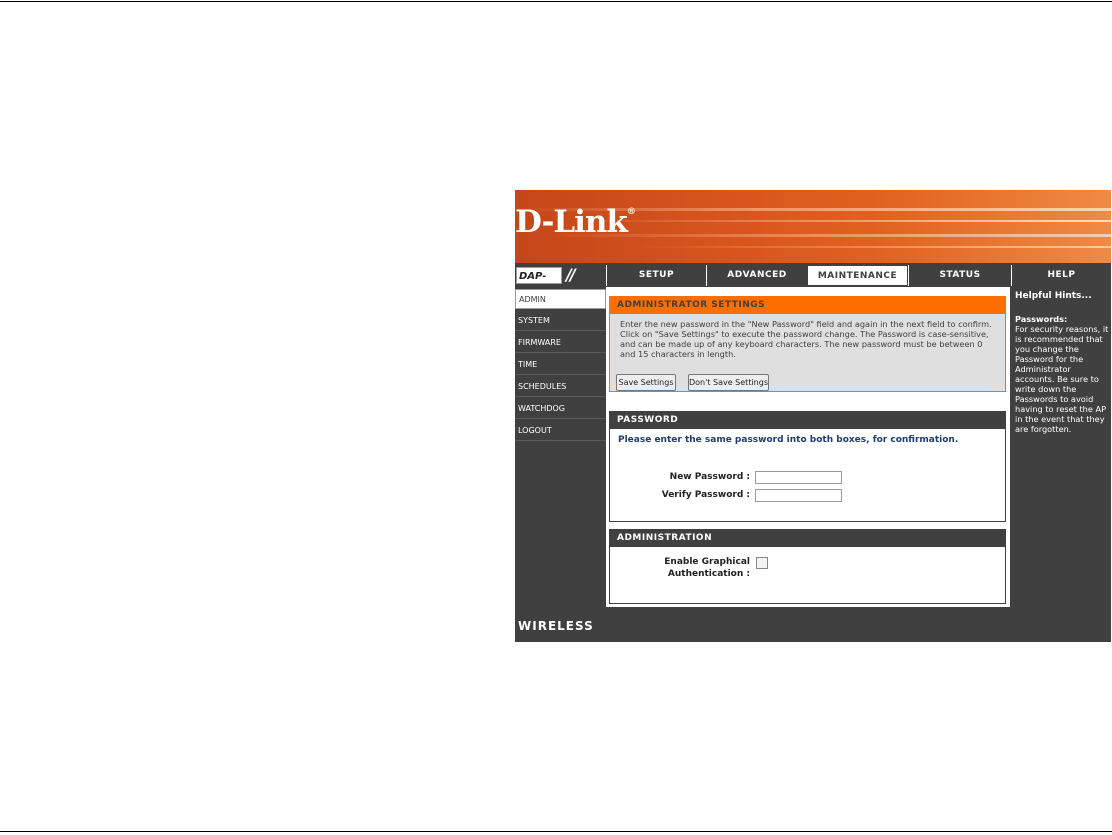  Describe the element at coordinates (560, 321) in the screenshot. I see `sidebar-item-system: SYSTEM` at that location.